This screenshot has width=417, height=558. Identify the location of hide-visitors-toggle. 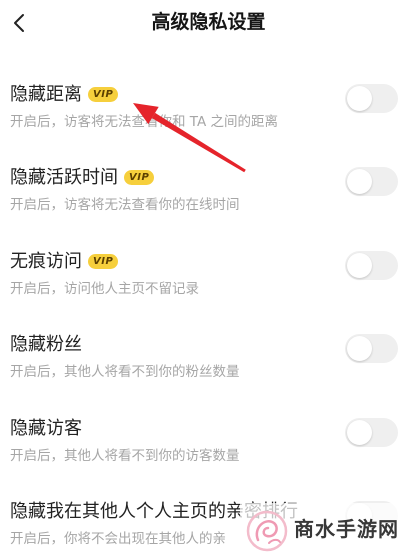
(371, 432).